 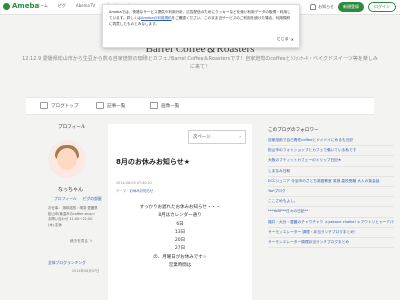 I want to click on follower-blog-link: 松山市のフォトショップとカフェで働いている私です, so click(x=331, y=151).